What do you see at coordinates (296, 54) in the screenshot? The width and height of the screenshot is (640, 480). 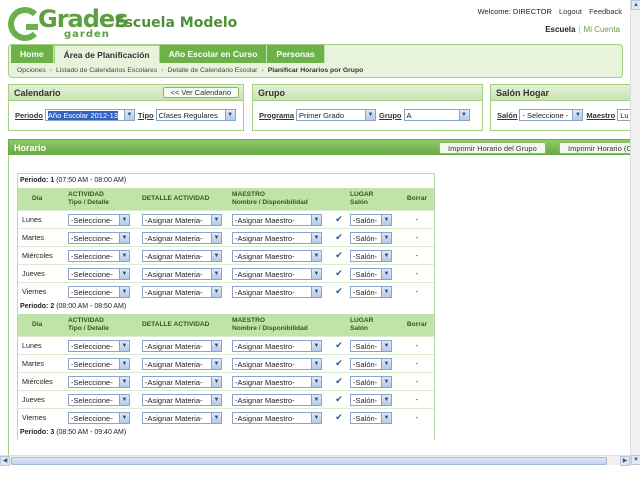 I see `tab-3: Personas` at bounding box center [296, 54].